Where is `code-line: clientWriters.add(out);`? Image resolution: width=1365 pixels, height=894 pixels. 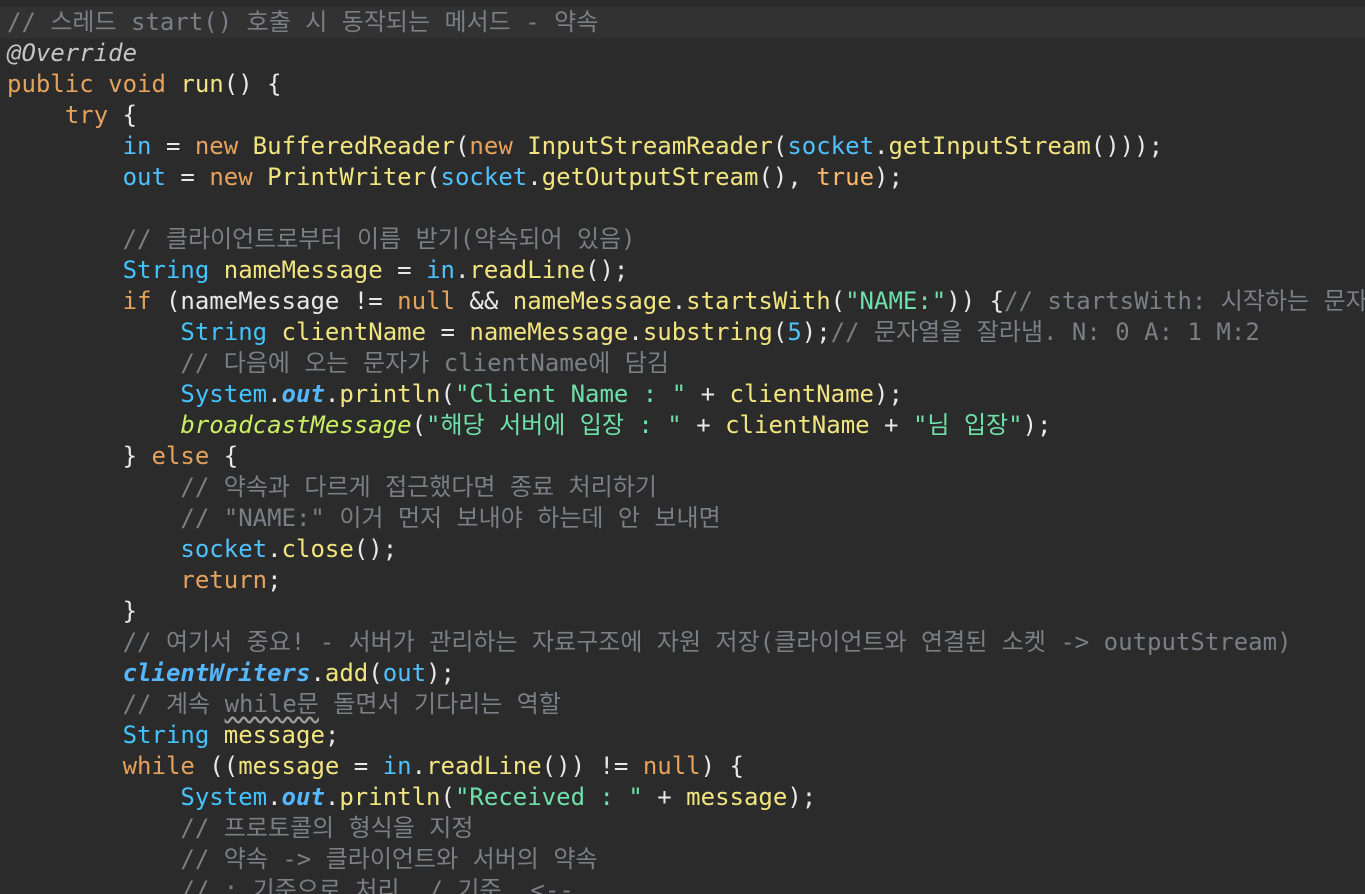 code-line: clientWriters.add(out); is located at coordinates (231, 673).